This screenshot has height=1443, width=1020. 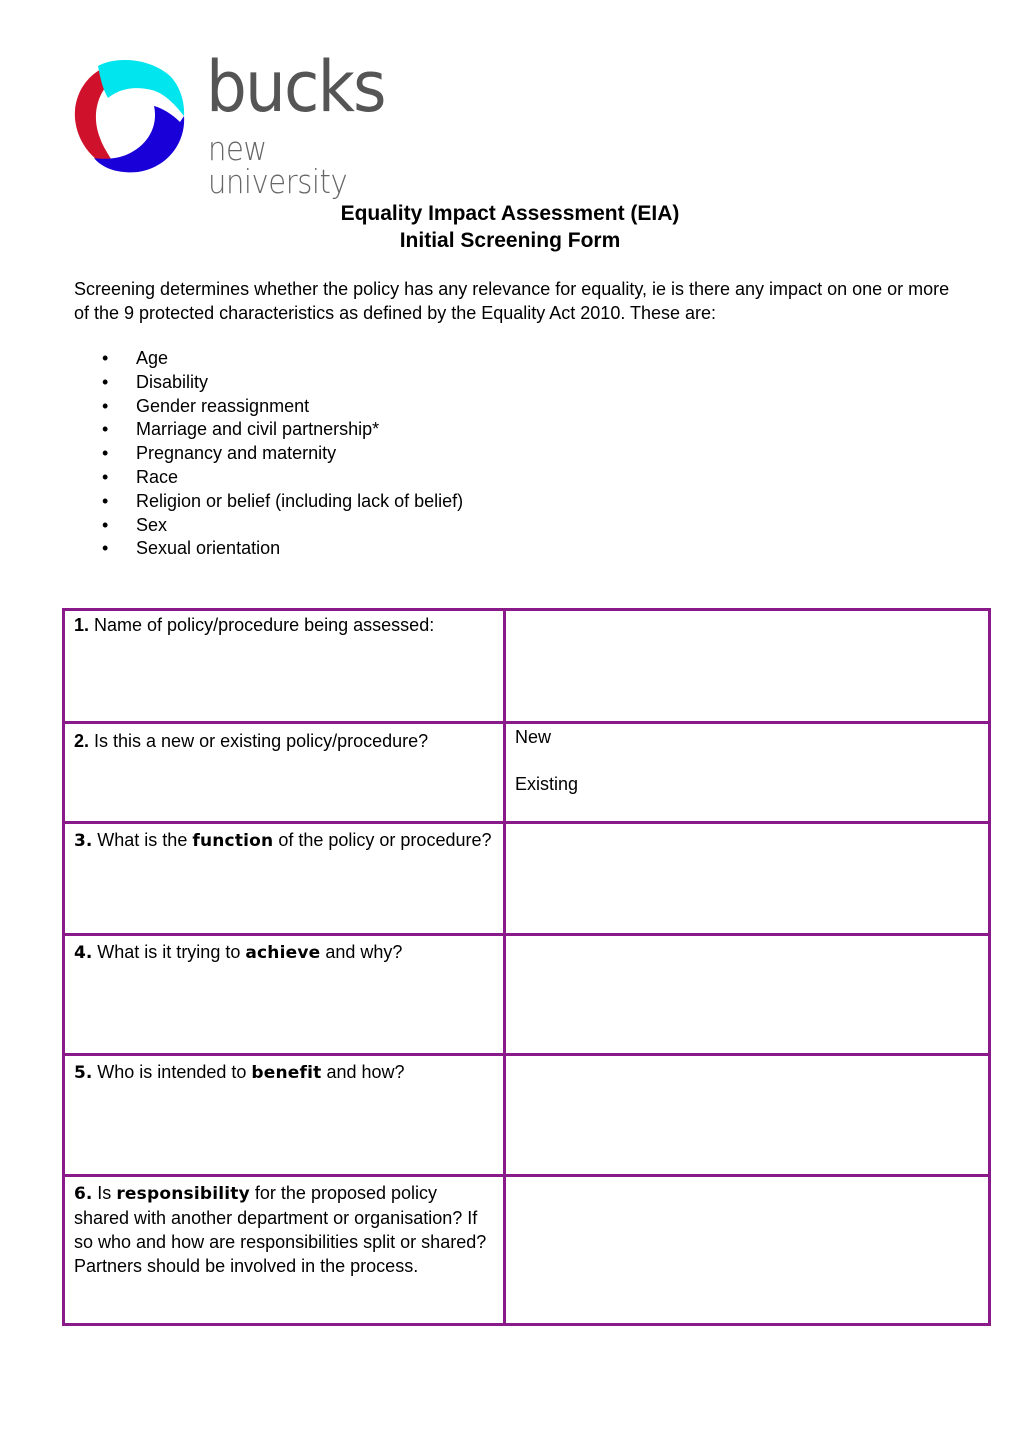 I want to click on table-row: 4. What is it trying to achieve and why?, so click(x=526, y=994).